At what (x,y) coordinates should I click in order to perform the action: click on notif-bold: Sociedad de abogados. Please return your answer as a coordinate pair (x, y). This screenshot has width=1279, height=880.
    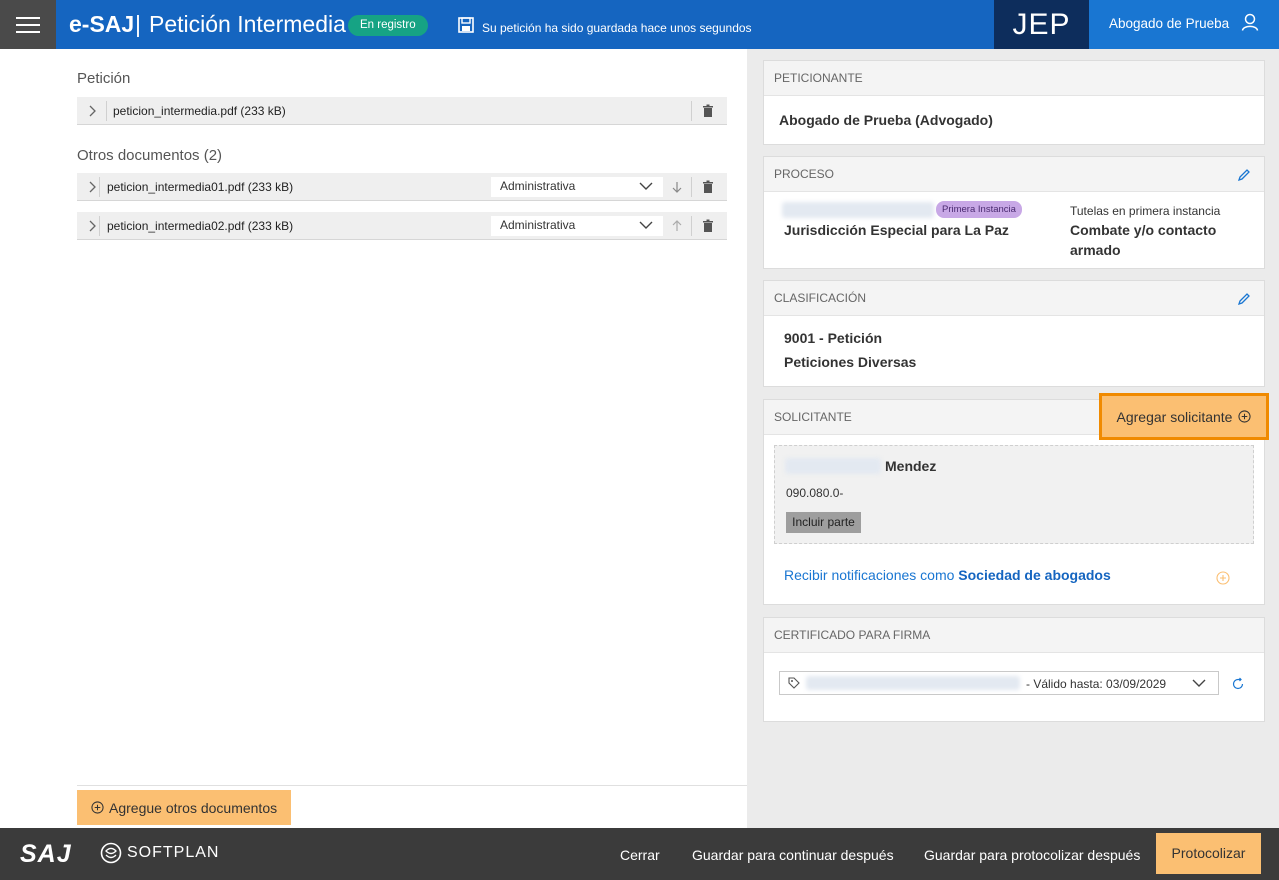
    Looking at the image, I should click on (1034, 575).